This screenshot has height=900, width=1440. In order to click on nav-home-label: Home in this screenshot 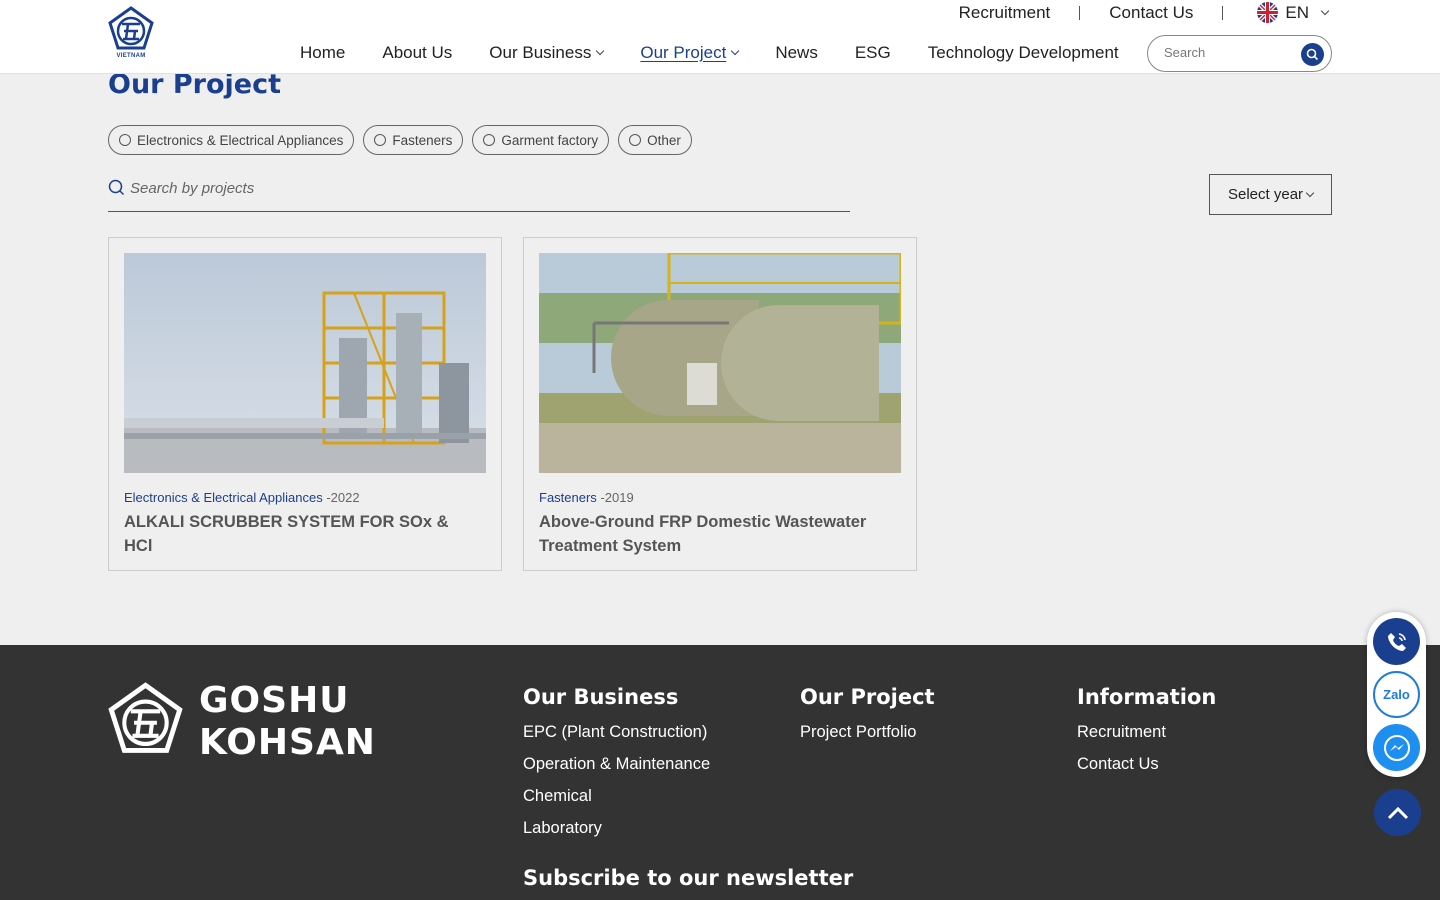, I will do `click(323, 52)`.